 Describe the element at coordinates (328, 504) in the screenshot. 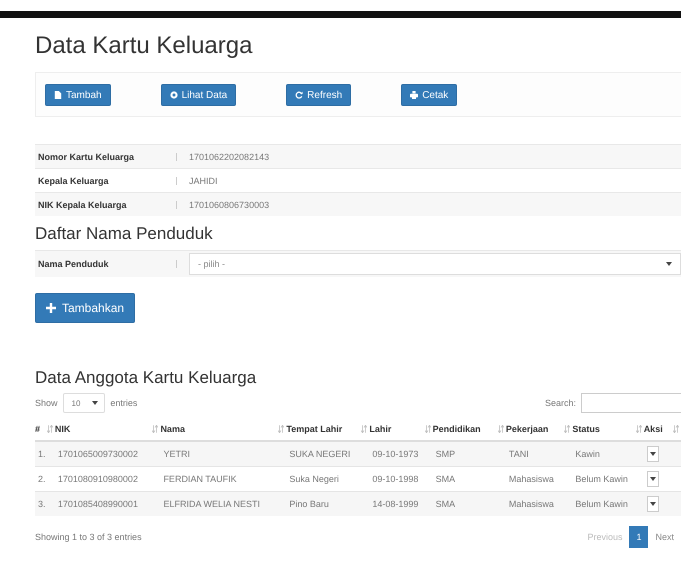

I see `table-cell: Pino Baru` at that location.